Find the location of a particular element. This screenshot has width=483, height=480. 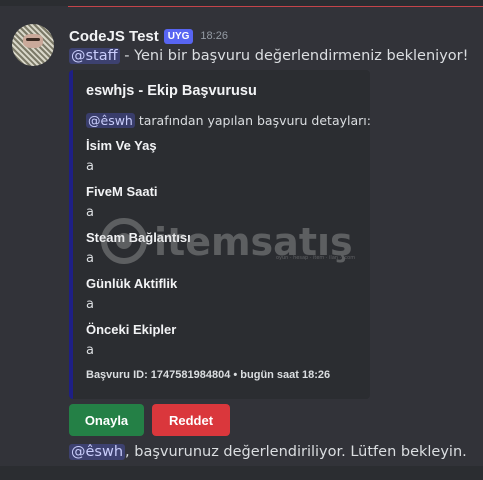

field-name: FiveM Saati is located at coordinates (122, 191).